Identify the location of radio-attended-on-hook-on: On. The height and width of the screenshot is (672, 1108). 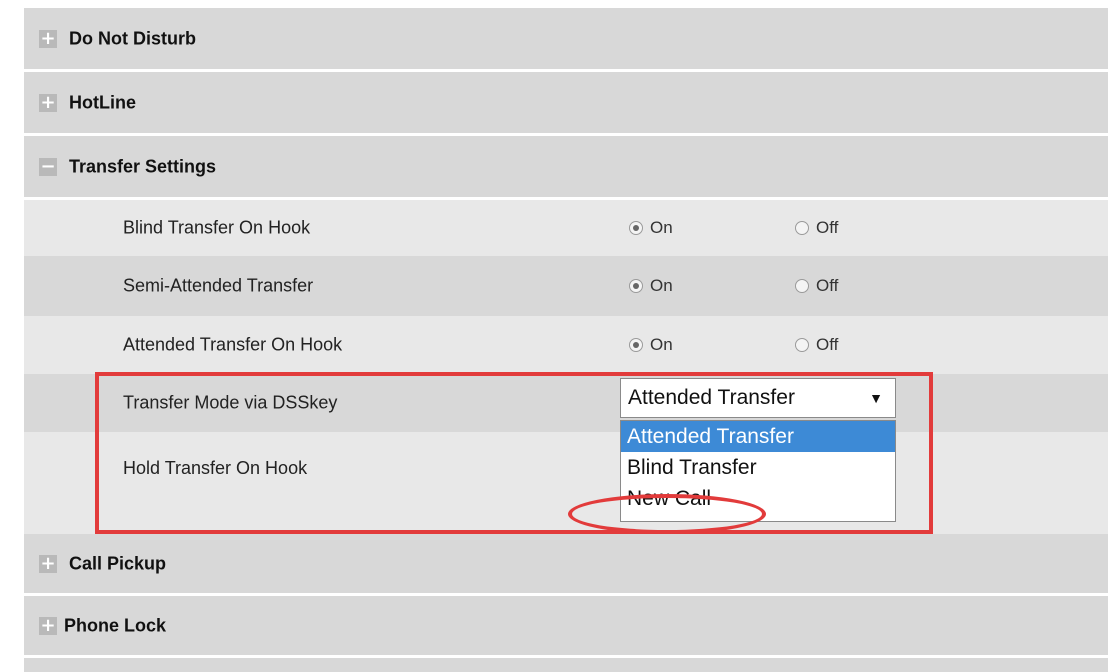
(651, 345).